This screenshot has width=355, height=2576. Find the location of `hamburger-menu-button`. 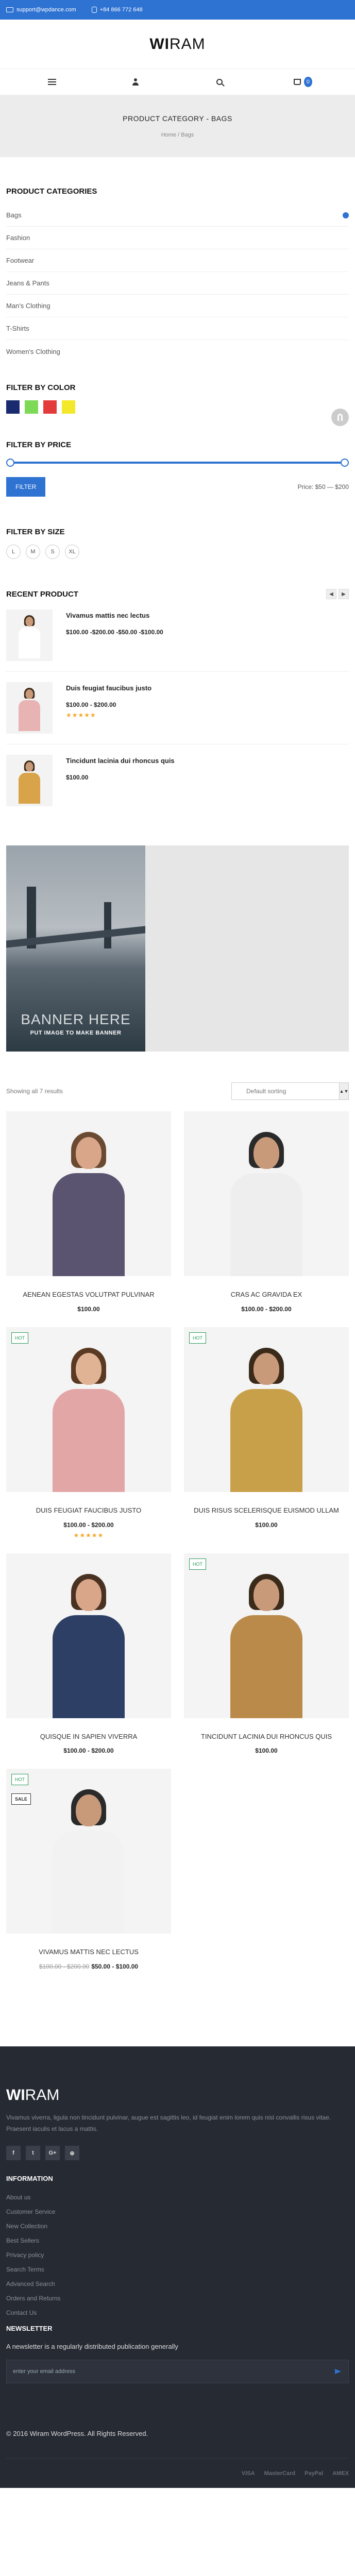

hamburger-menu-button is located at coordinates (52, 82).